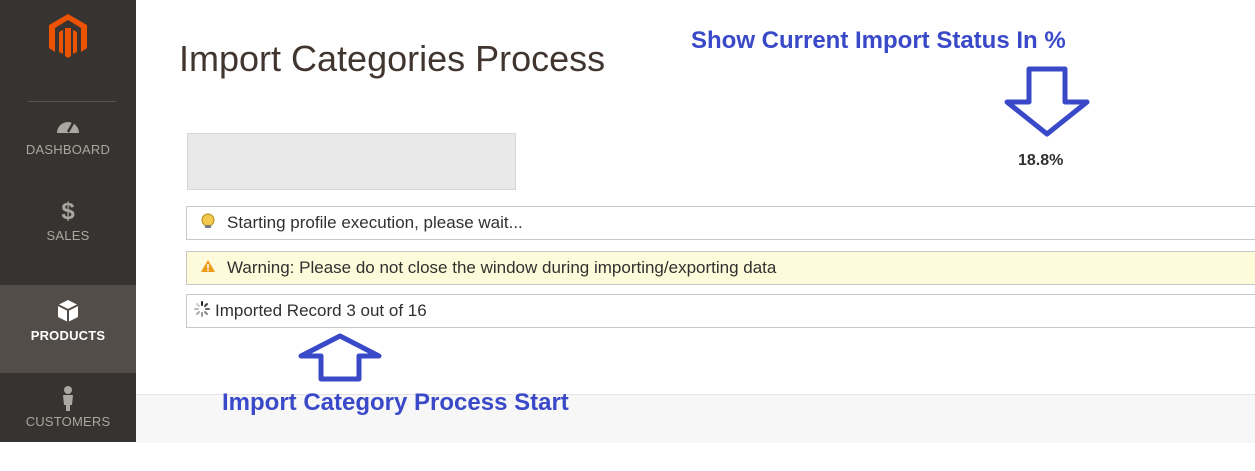 This screenshot has width=1255, height=471. I want to click on sidebar-item-dashboard: DASHBOARD, so click(68, 156).